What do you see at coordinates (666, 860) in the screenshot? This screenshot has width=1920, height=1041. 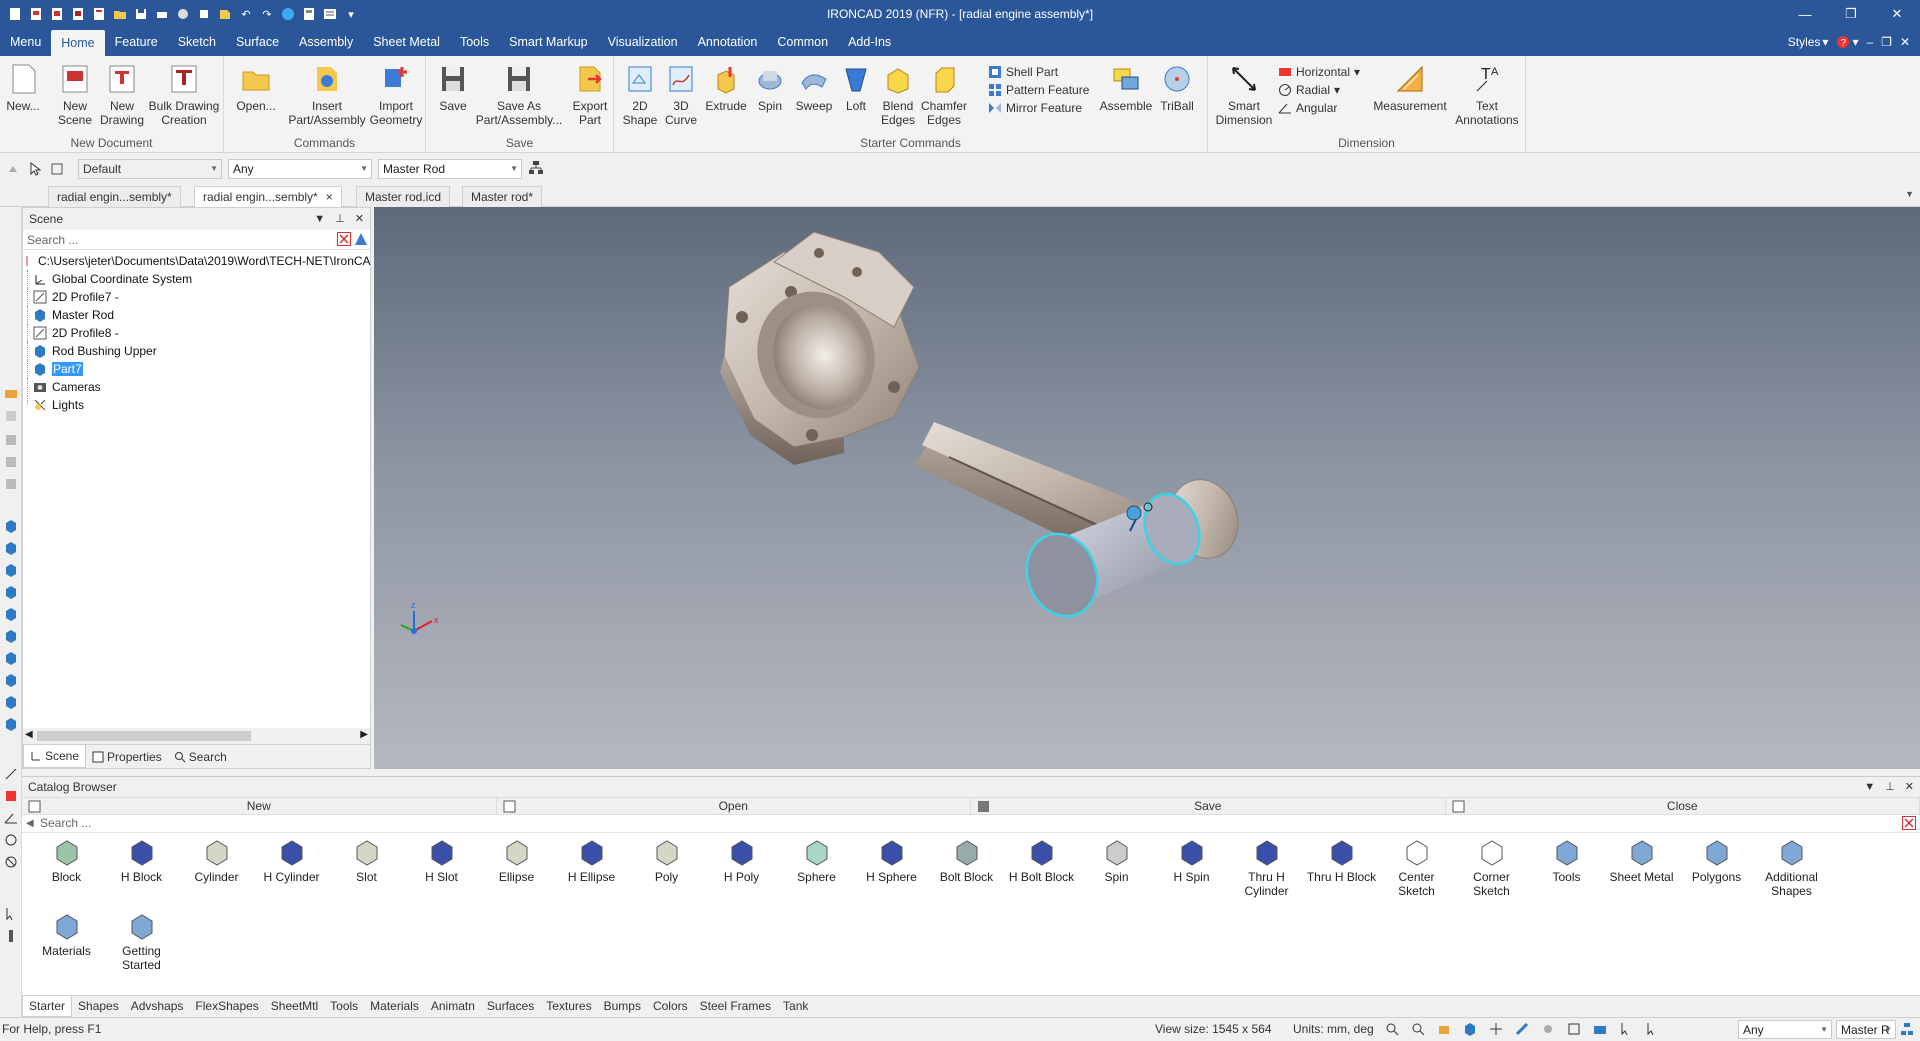 I see `catalog-item: Poly` at bounding box center [666, 860].